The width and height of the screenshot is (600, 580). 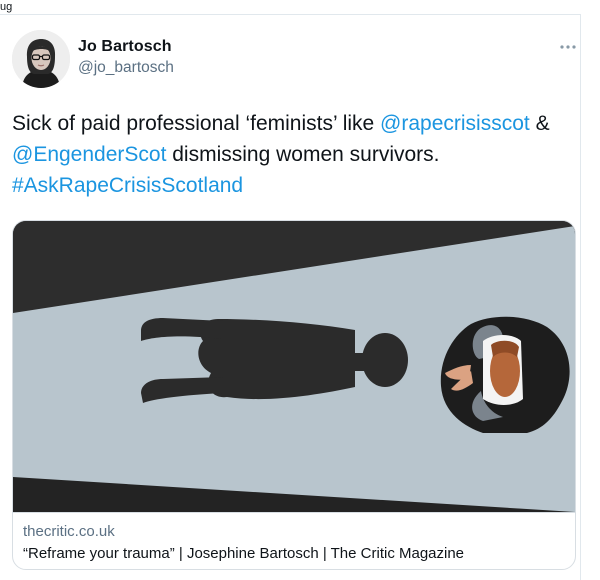 I want to click on tweet-text-part: dismissing women survivors., so click(x=303, y=154).